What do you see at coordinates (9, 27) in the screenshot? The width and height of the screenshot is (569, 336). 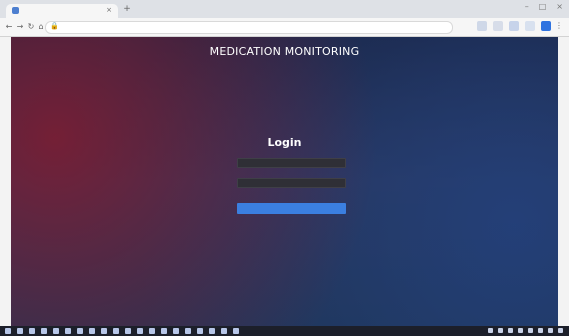 I see `back-icon: ←` at bounding box center [9, 27].